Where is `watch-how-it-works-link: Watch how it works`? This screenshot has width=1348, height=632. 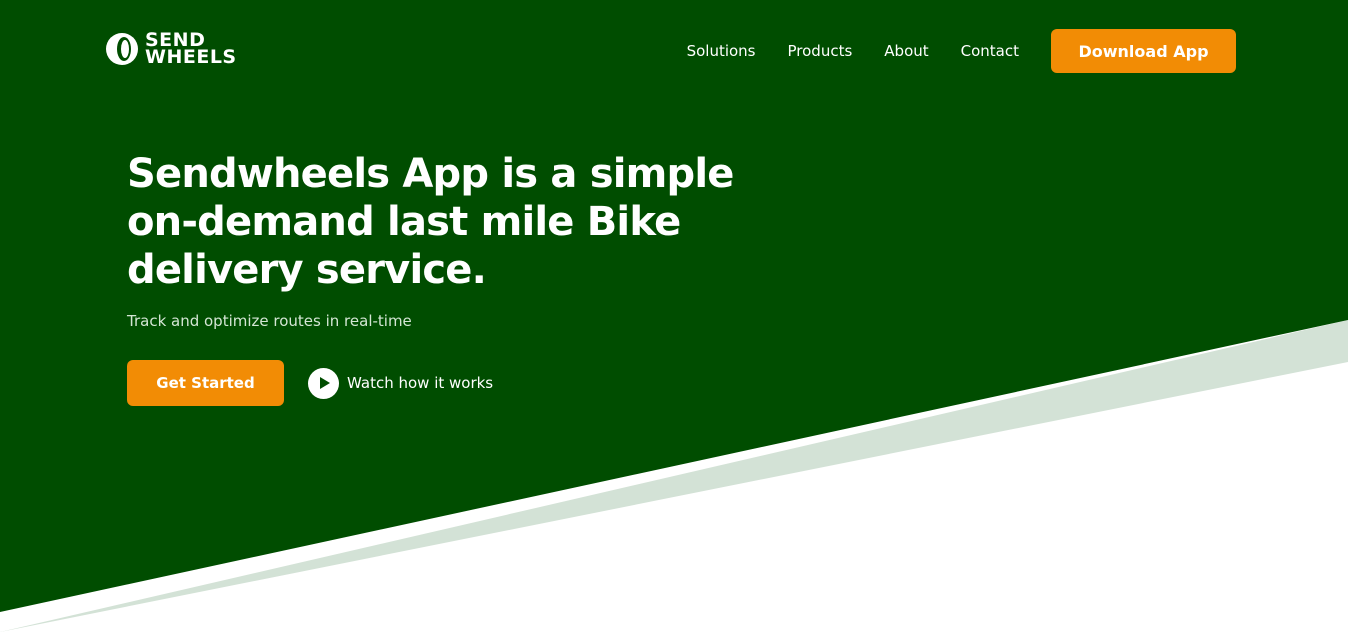
watch-how-it-works-link: Watch how it works is located at coordinates (401, 383).